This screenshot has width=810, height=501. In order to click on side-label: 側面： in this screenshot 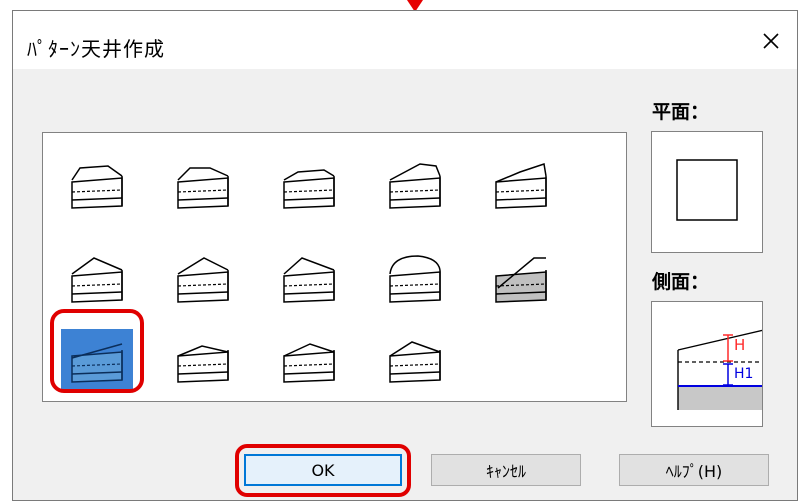, I will do `click(681, 282)`.